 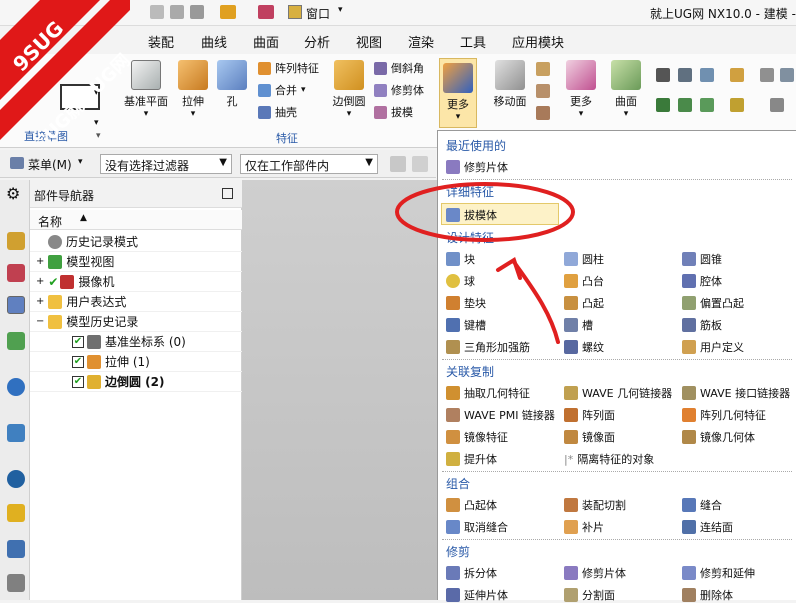 I want to click on pattern-feature-button: 阵列特征, so click(x=288, y=68).